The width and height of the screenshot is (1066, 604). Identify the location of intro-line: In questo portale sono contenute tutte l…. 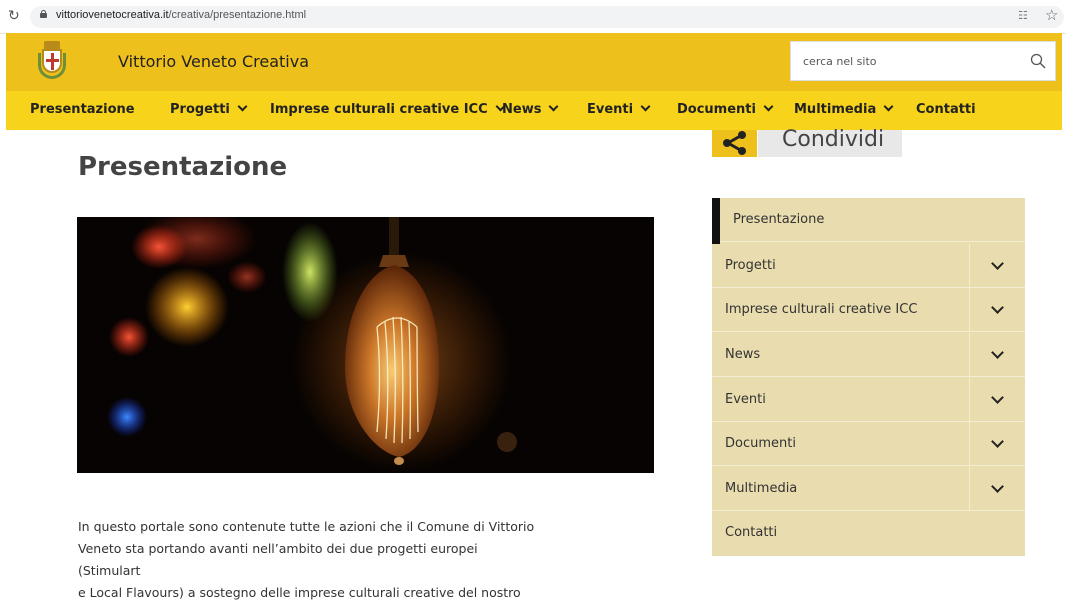
(306, 526).